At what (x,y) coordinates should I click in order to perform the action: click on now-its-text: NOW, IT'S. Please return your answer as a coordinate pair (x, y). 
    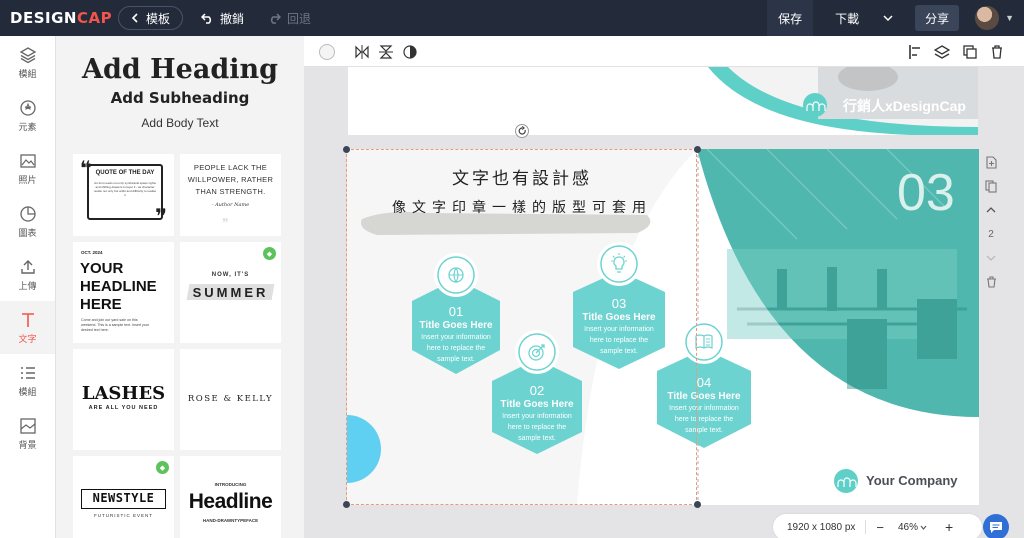
    Looking at the image, I should click on (230, 275).